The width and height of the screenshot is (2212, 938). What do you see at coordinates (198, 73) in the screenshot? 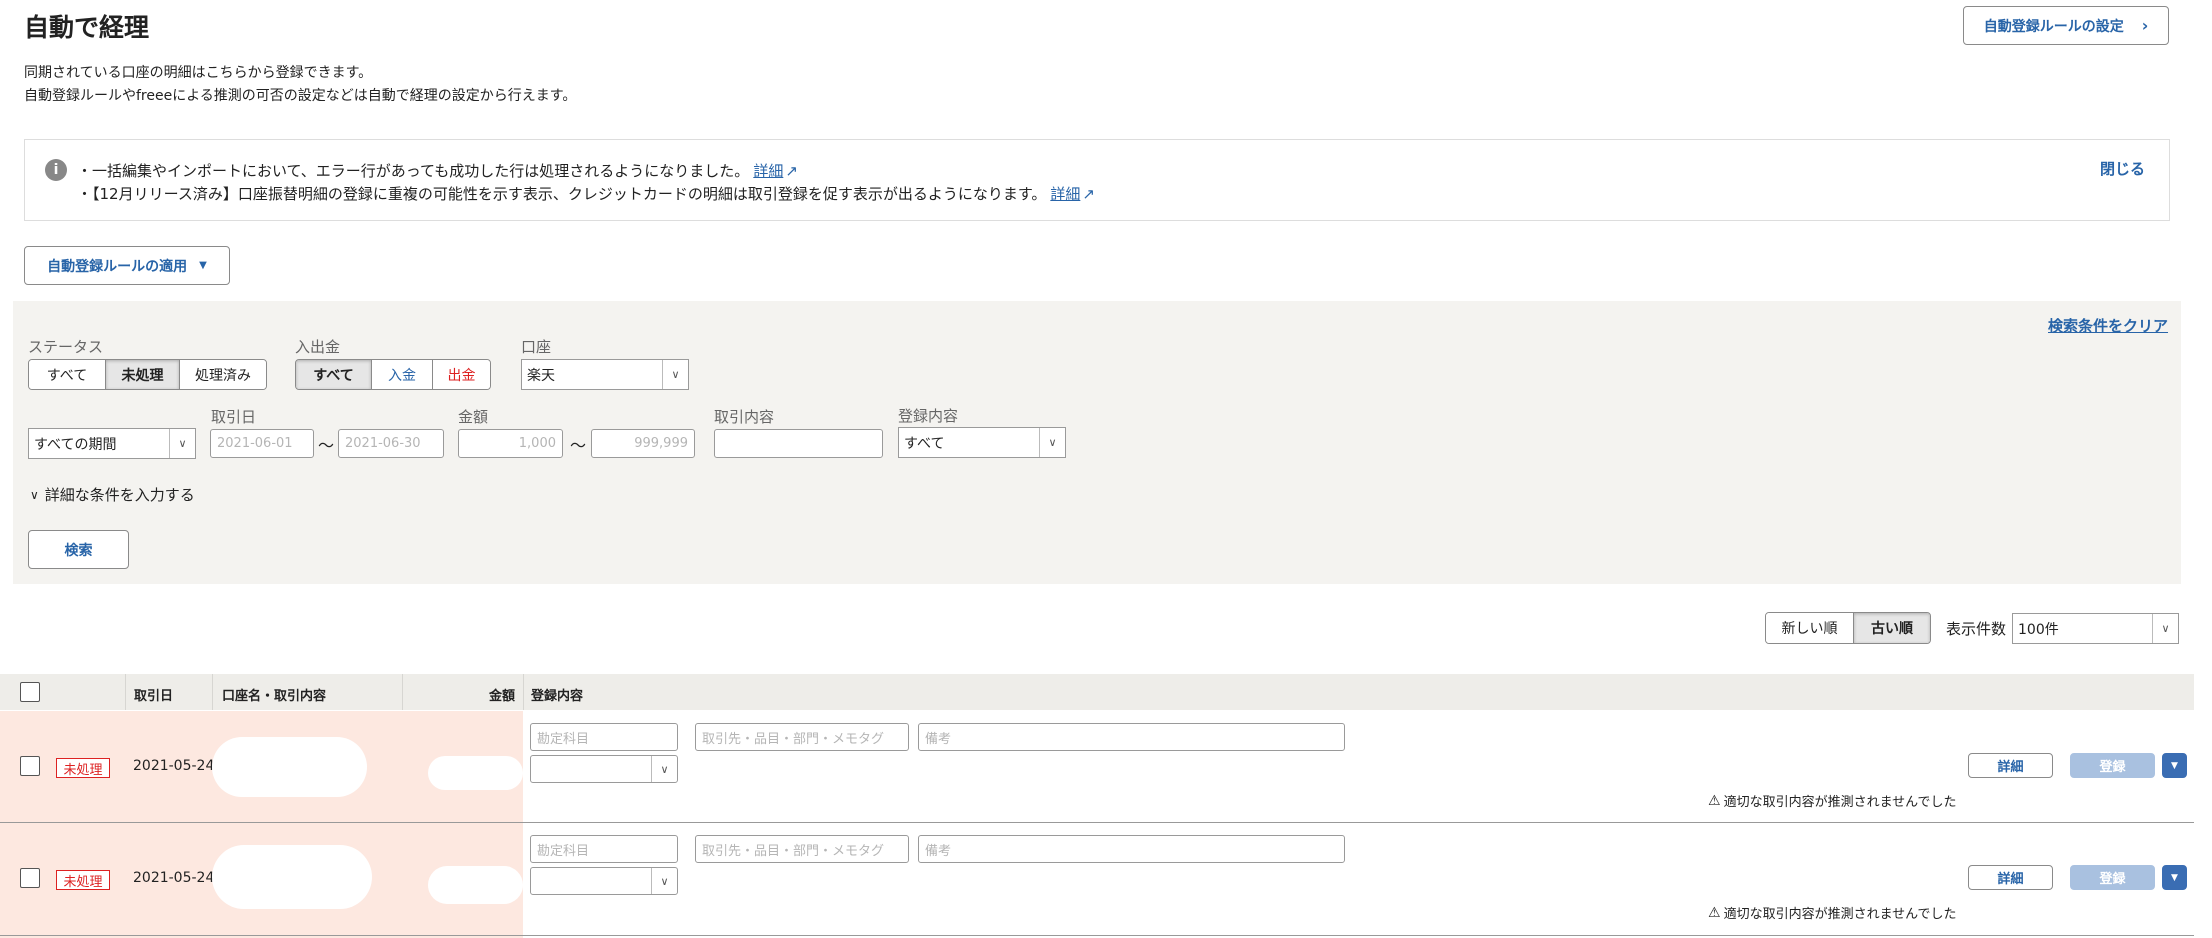
I see `page-description: 同期されている口座の明細はこちらから登録できます。` at bounding box center [198, 73].